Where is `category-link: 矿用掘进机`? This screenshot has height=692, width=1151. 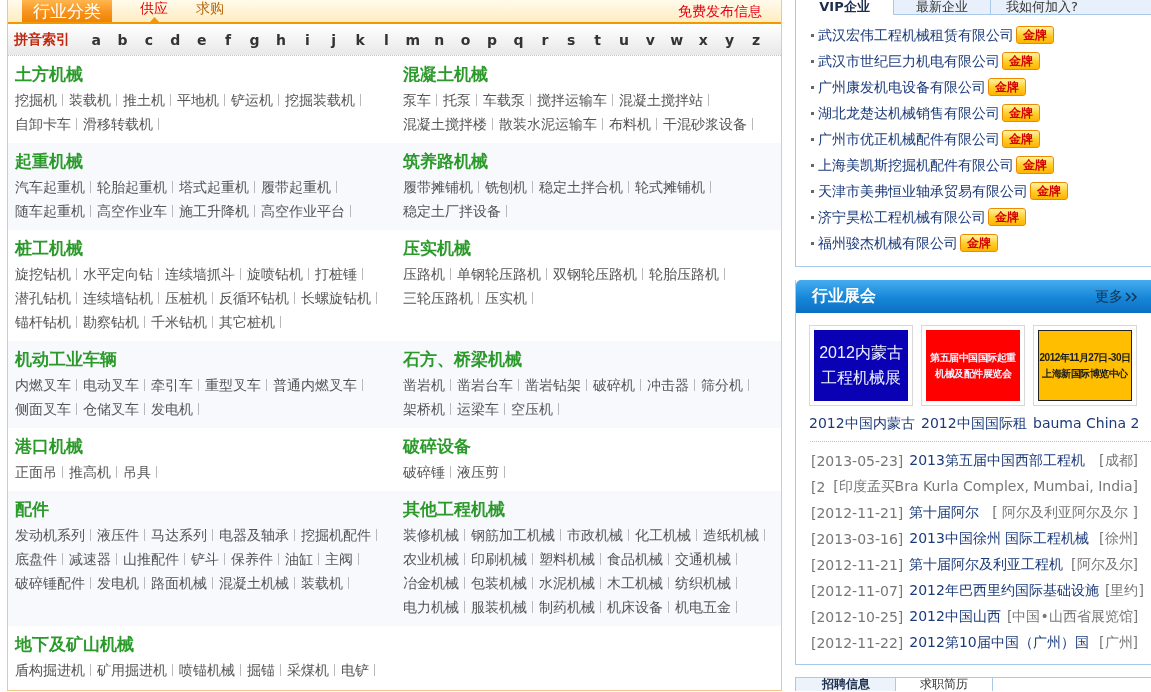 category-link: 矿用掘进机 is located at coordinates (132, 670).